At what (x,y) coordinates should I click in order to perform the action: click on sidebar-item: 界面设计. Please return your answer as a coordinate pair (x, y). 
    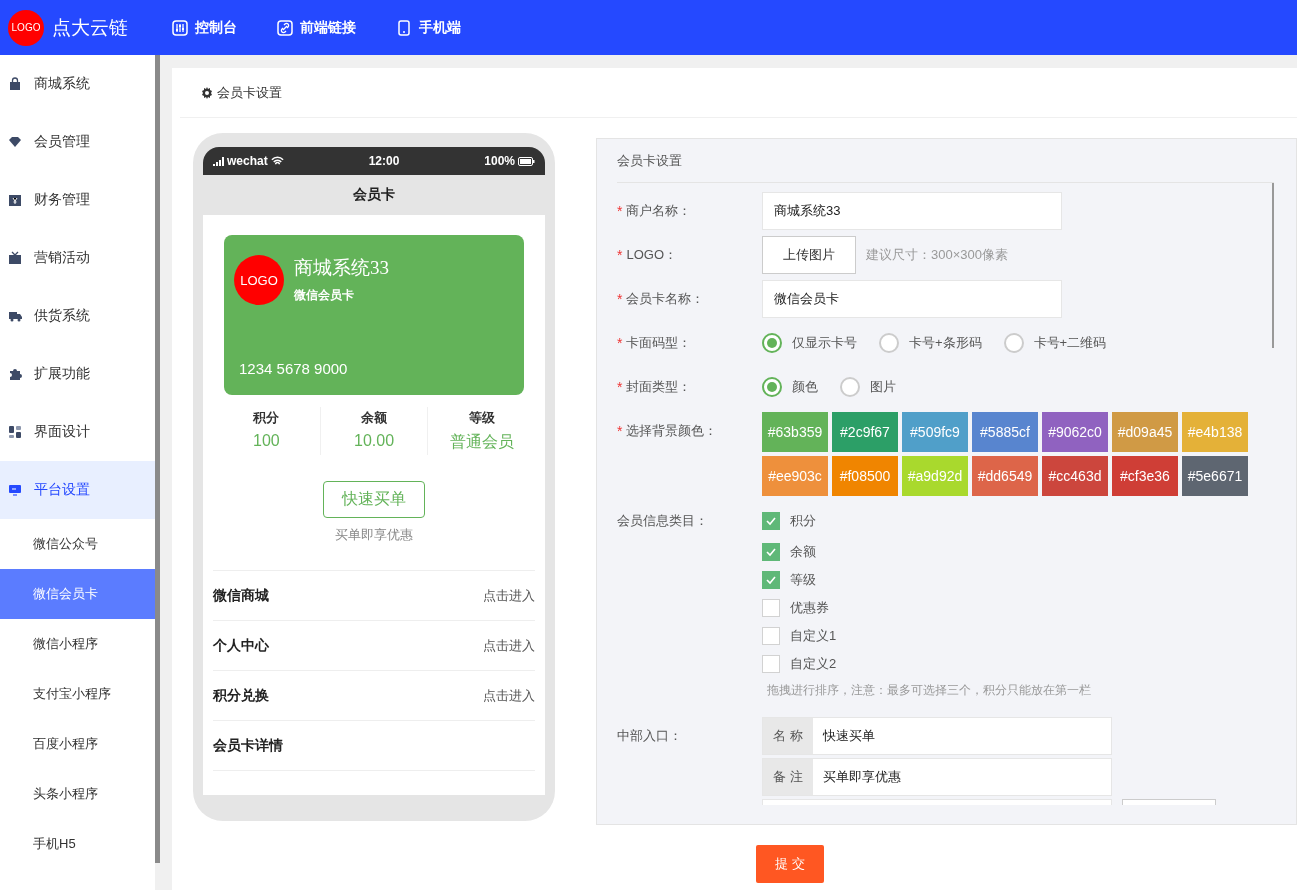
    Looking at the image, I should click on (77, 432).